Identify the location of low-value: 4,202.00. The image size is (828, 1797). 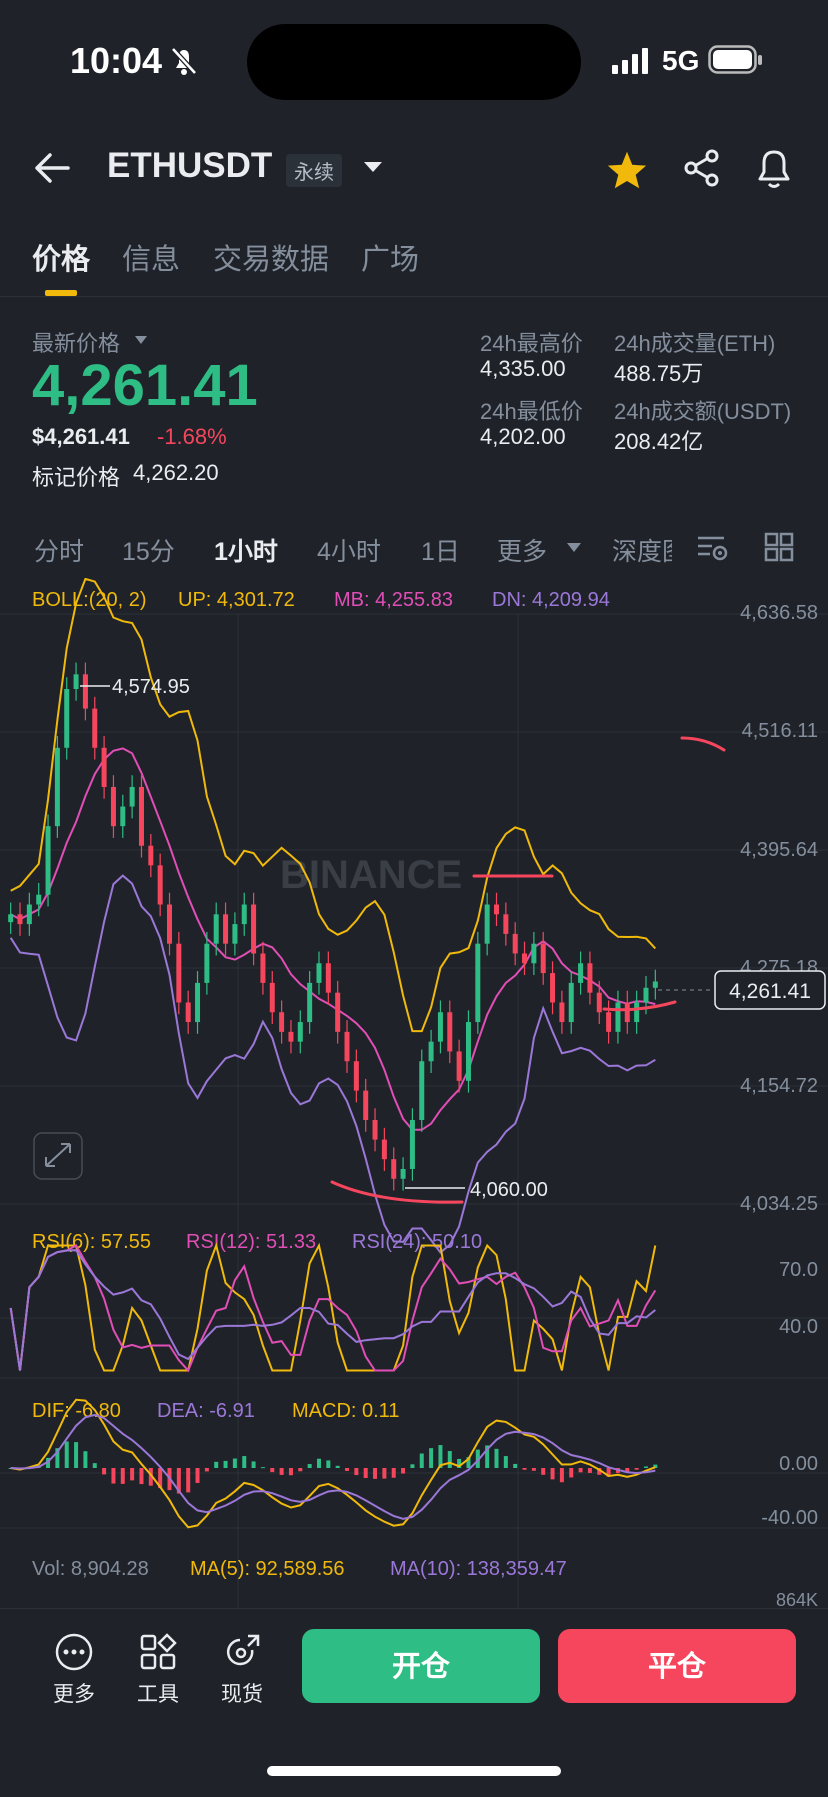
(523, 436).